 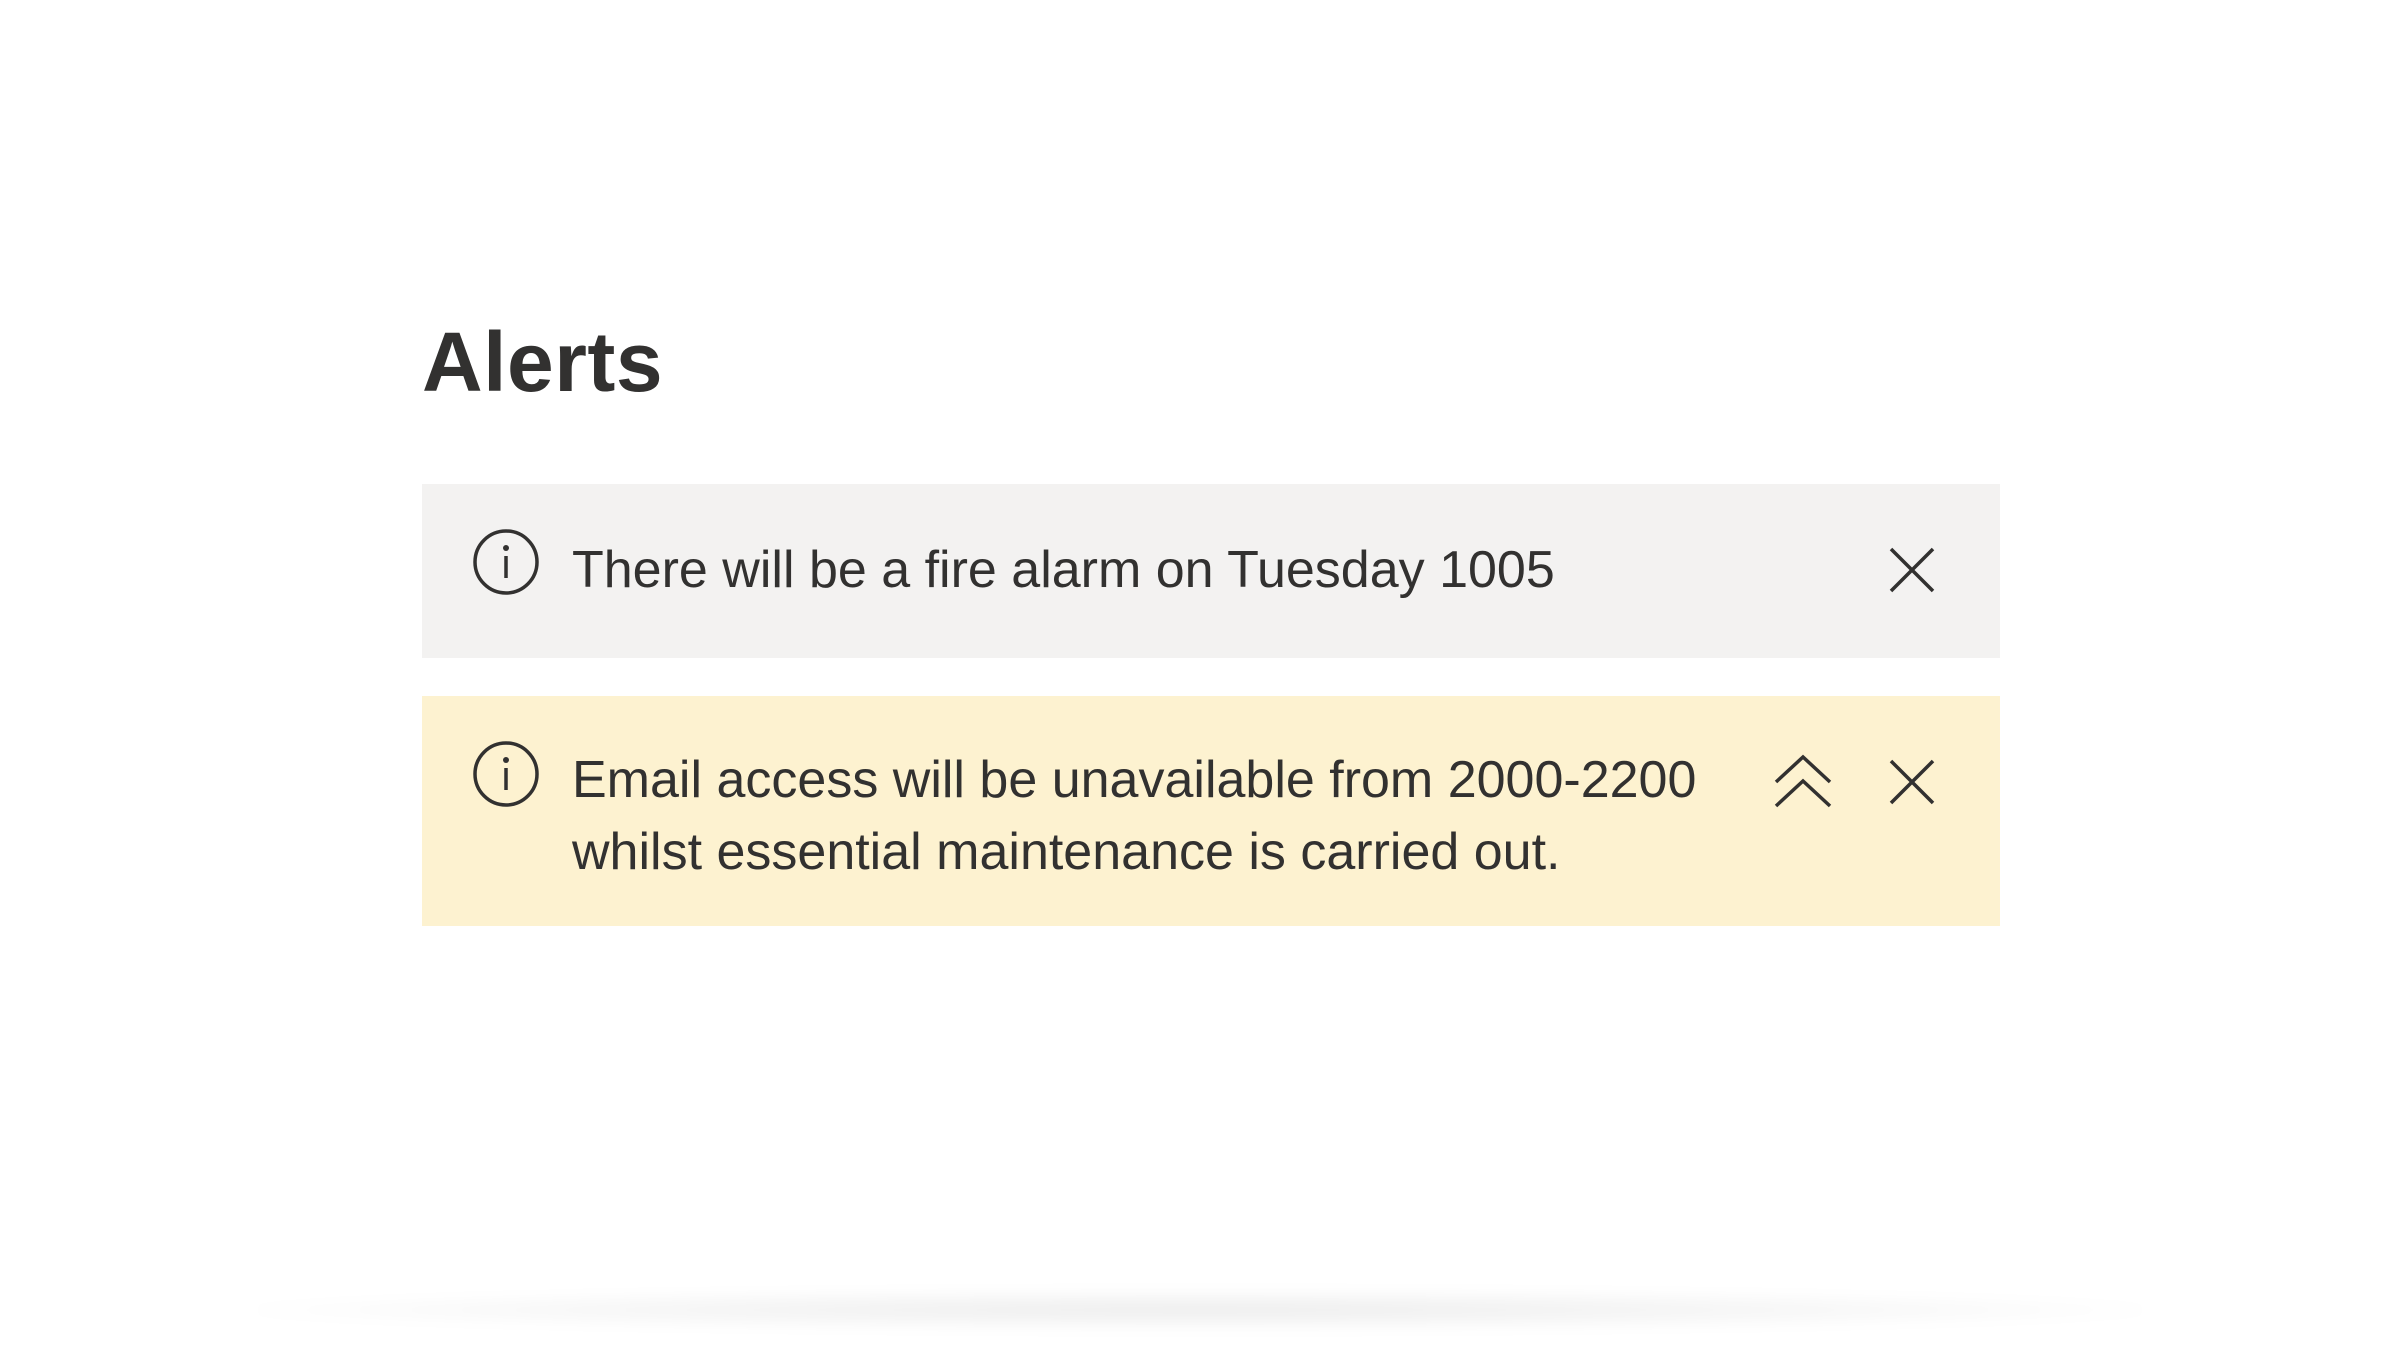 What do you see at coordinates (543, 362) in the screenshot?
I see `page-title: Alerts` at bounding box center [543, 362].